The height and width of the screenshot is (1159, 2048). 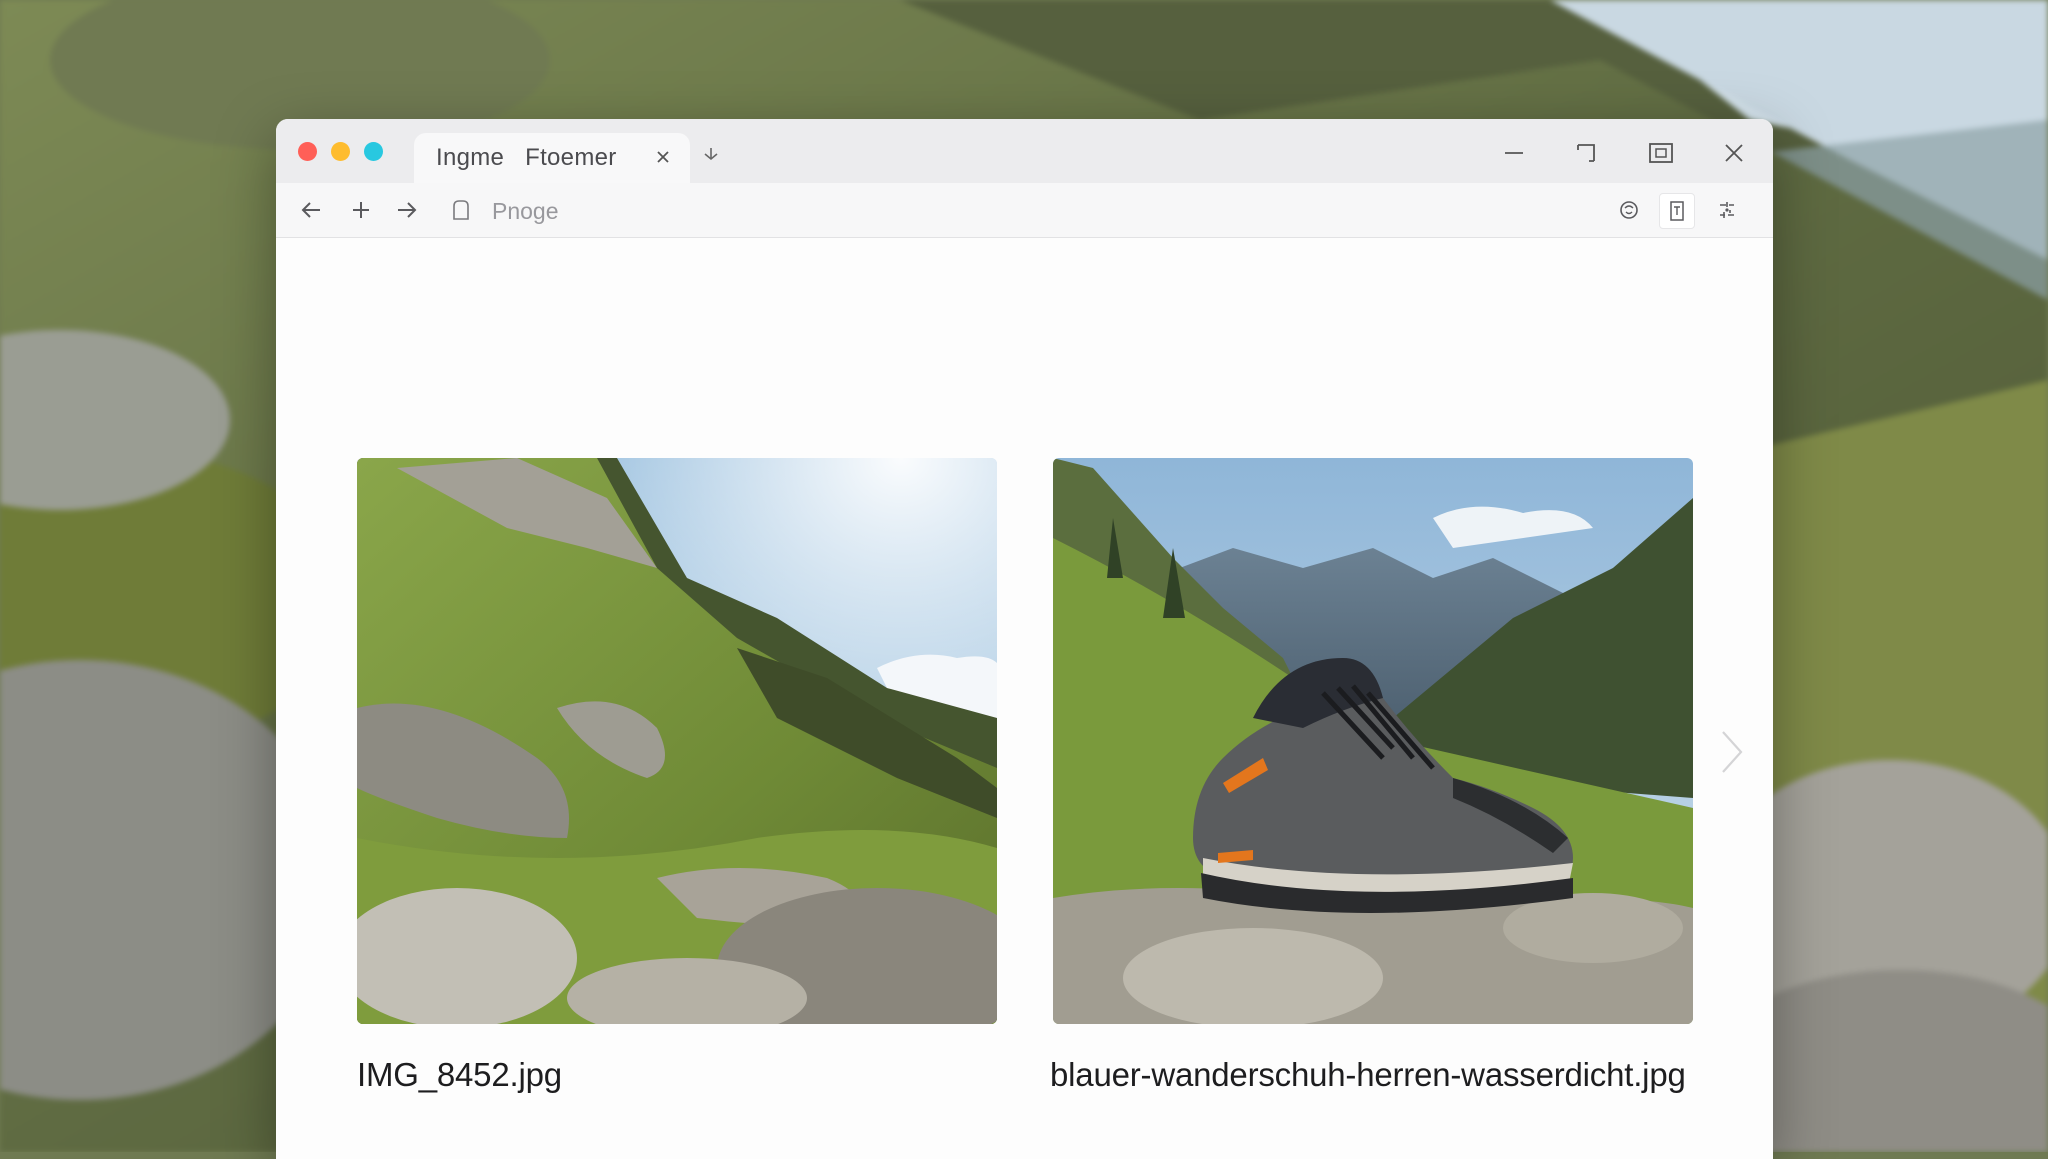 I want to click on arrow-left-icon, so click(x=311, y=210).